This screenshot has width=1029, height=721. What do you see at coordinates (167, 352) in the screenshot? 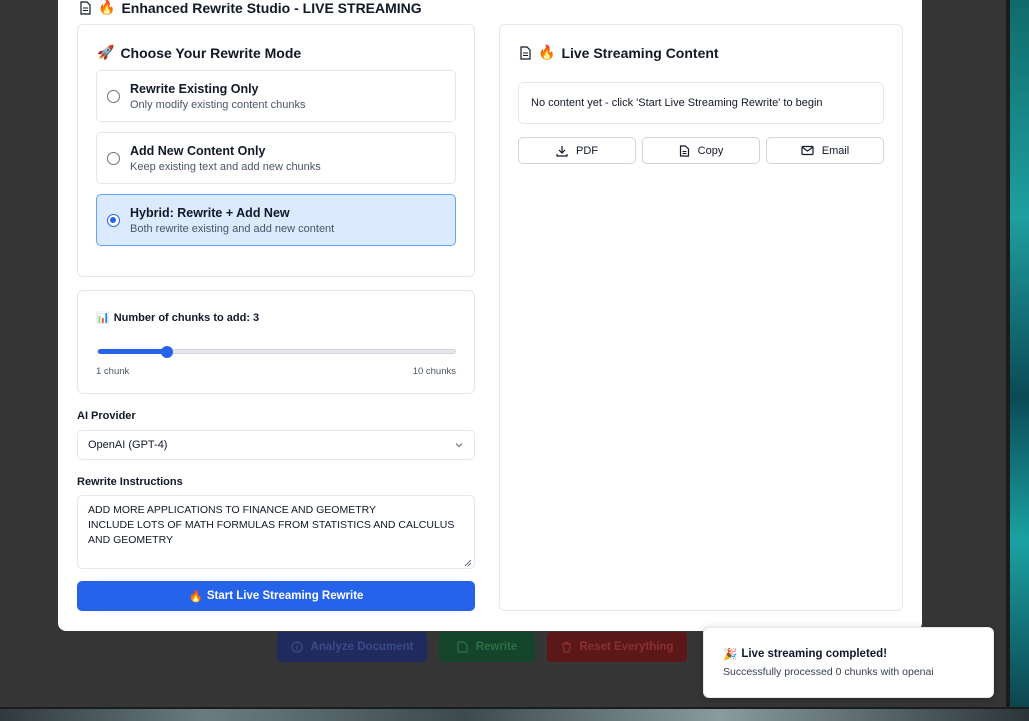
I see `slider-thumb` at bounding box center [167, 352].